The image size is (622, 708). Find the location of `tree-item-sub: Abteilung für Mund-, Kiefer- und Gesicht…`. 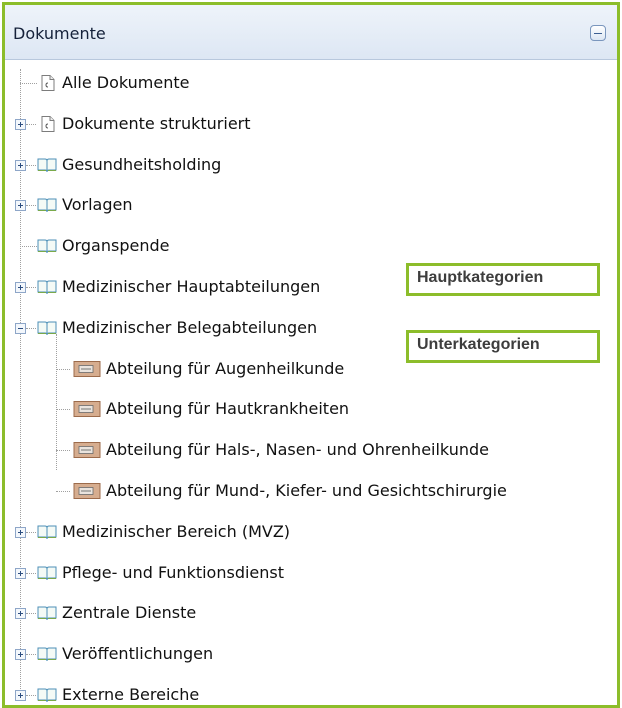

tree-item-sub: Abteilung für Mund-, Kiefer- und Gesicht… is located at coordinates (311, 490).